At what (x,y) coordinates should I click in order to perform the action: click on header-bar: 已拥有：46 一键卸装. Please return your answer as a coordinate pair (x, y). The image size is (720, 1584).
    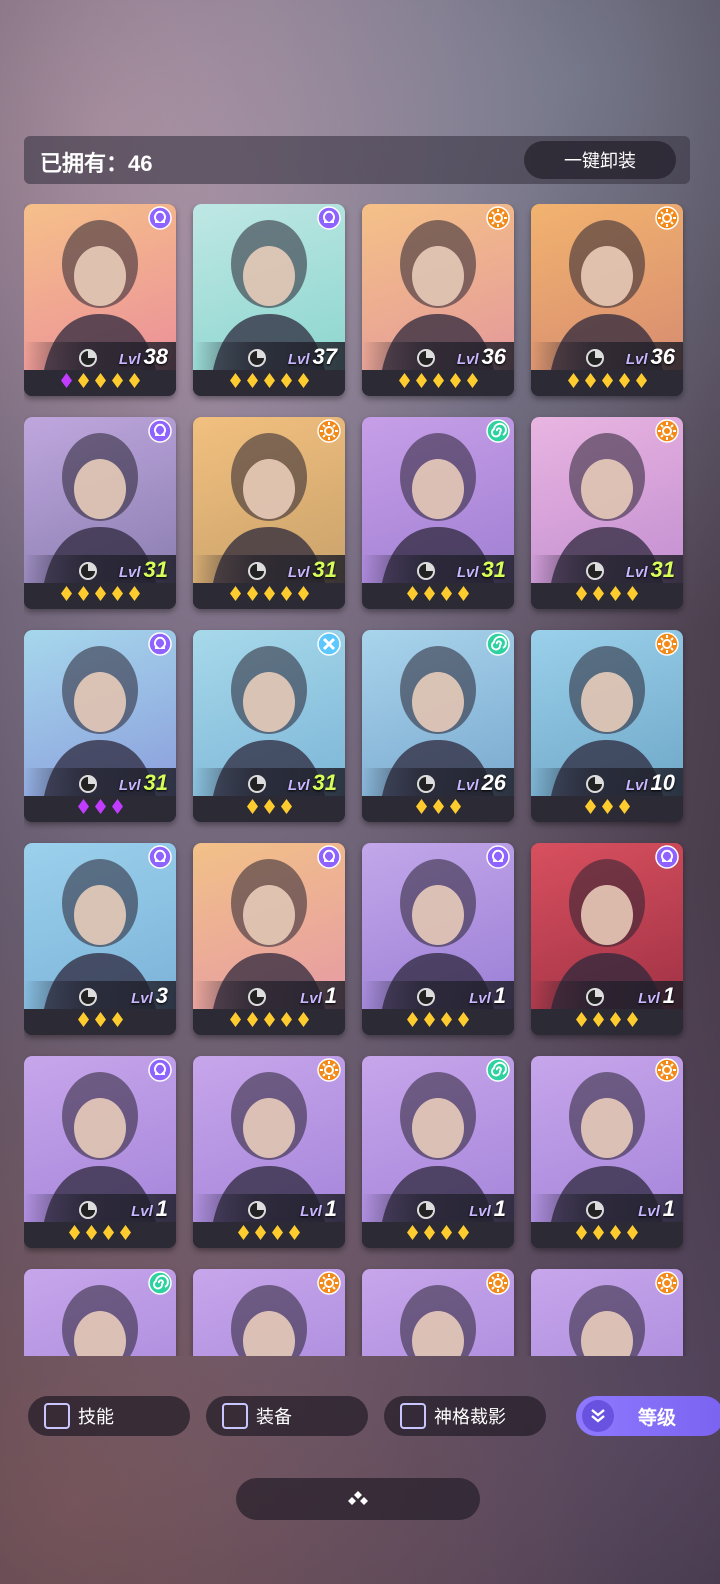
    Looking at the image, I should click on (357, 160).